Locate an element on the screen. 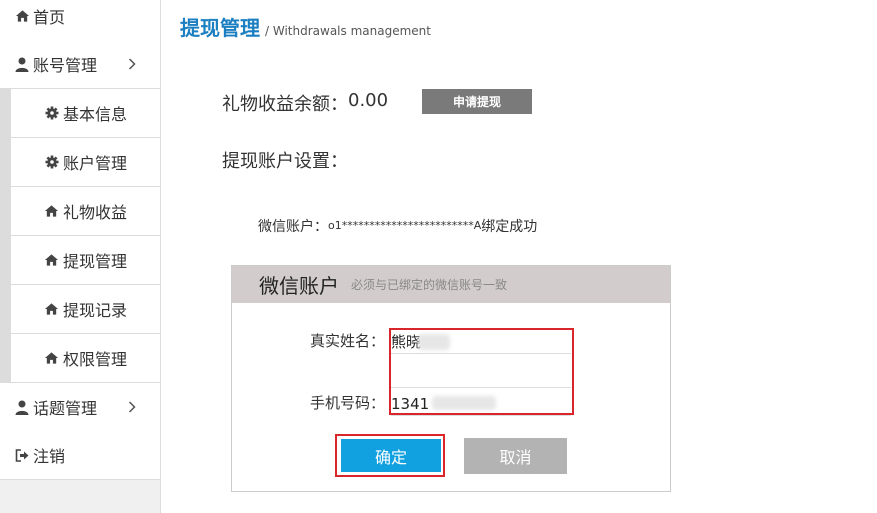 The width and height of the screenshot is (877, 513). real-name-label: 真实姓名： is located at coordinates (348, 341).